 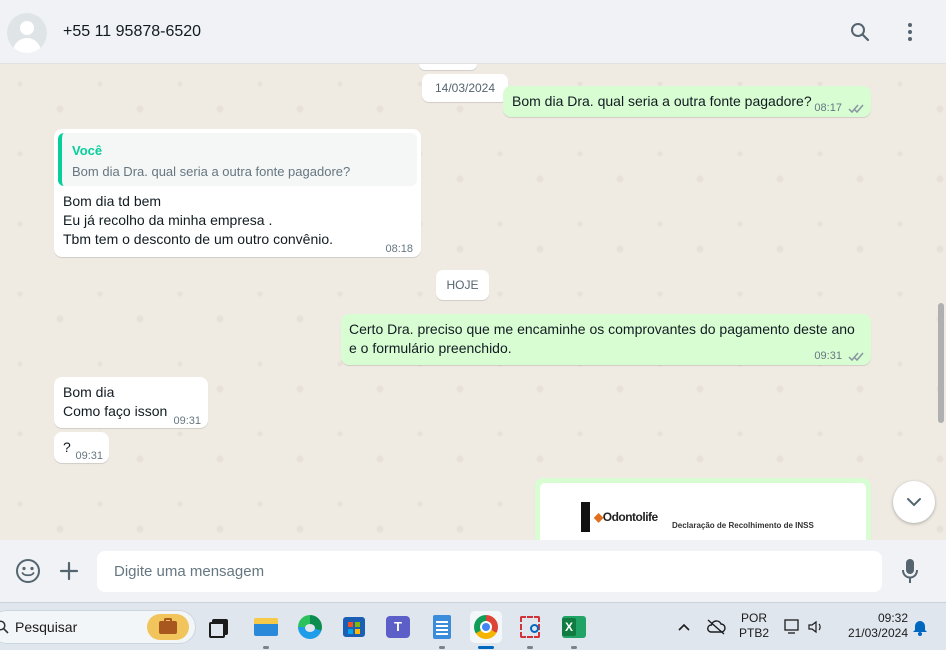 What do you see at coordinates (112, 201) in the screenshot?
I see `message-line: Bom dia td bem` at bounding box center [112, 201].